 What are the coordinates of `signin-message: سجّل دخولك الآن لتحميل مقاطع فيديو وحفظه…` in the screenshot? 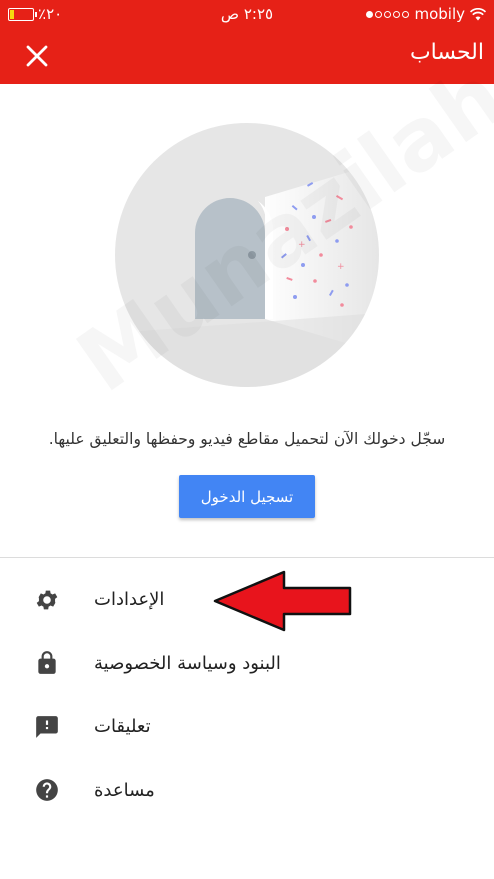 It's located at (247, 439).